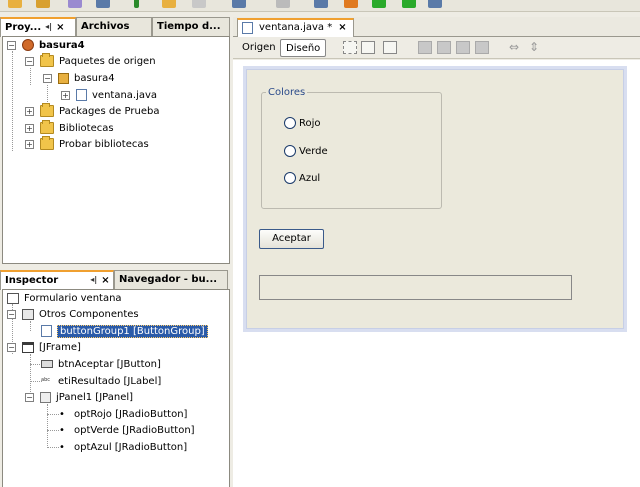 The width and height of the screenshot is (640, 487). Describe the element at coordinates (13, 298) in the screenshot. I see `form-icon` at that location.